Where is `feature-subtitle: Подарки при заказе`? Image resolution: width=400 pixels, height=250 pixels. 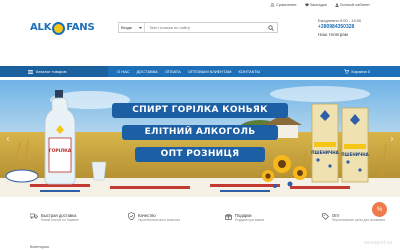
feature-subtitle: Подарки при заказе is located at coordinates (250, 220).